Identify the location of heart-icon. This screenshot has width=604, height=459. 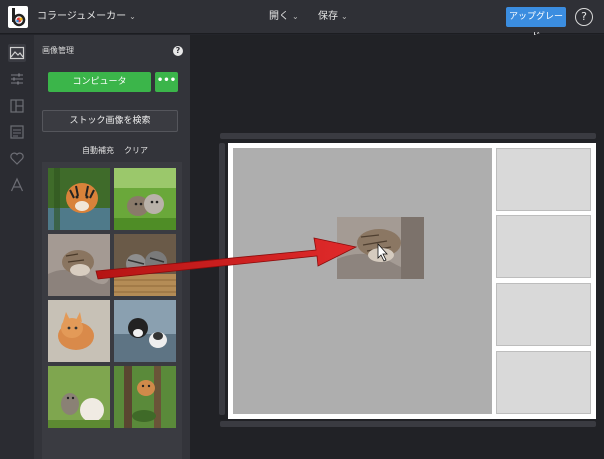
(17, 158).